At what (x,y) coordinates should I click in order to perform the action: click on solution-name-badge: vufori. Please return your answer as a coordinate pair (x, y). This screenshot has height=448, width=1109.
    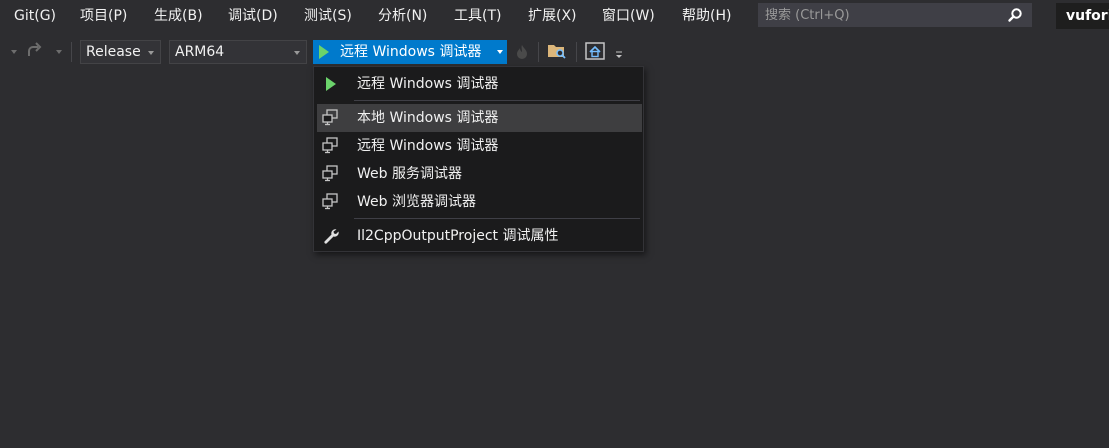
    Looking at the image, I should click on (1082, 16).